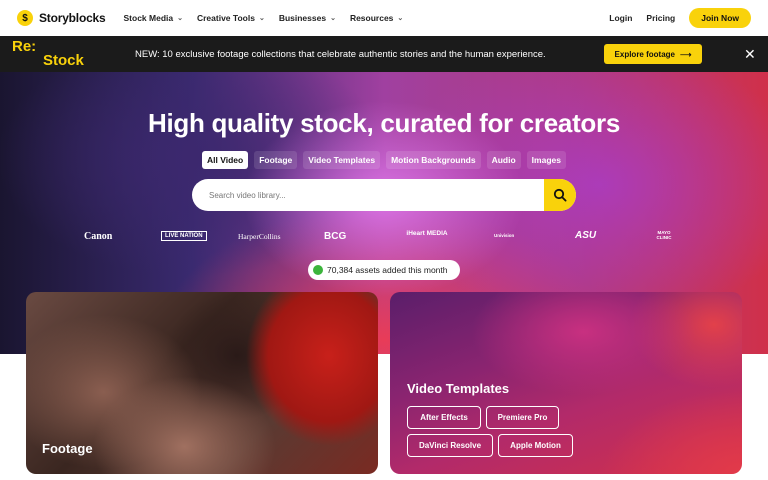  Describe the element at coordinates (259, 236) in the screenshot. I see `brand-logo-harpercollins: HarperCollins` at that location.